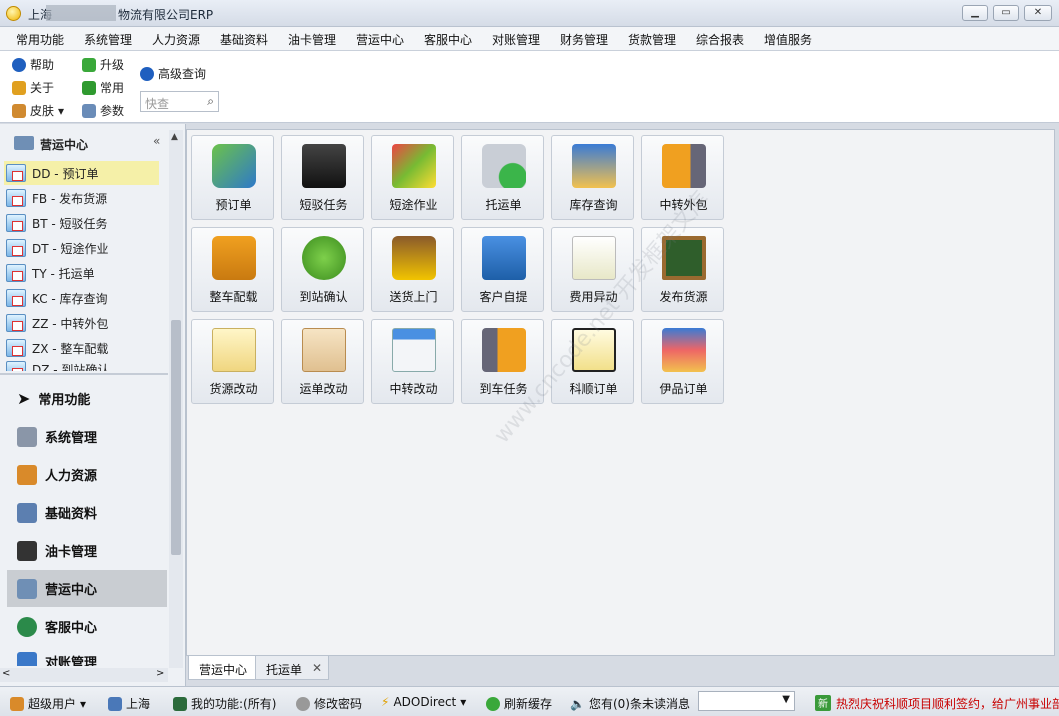  What do you see at coordinates (502, 361) in the screenshot?
I see `tile-arrival-task: 到车任务` at bounding box center [502, 361].